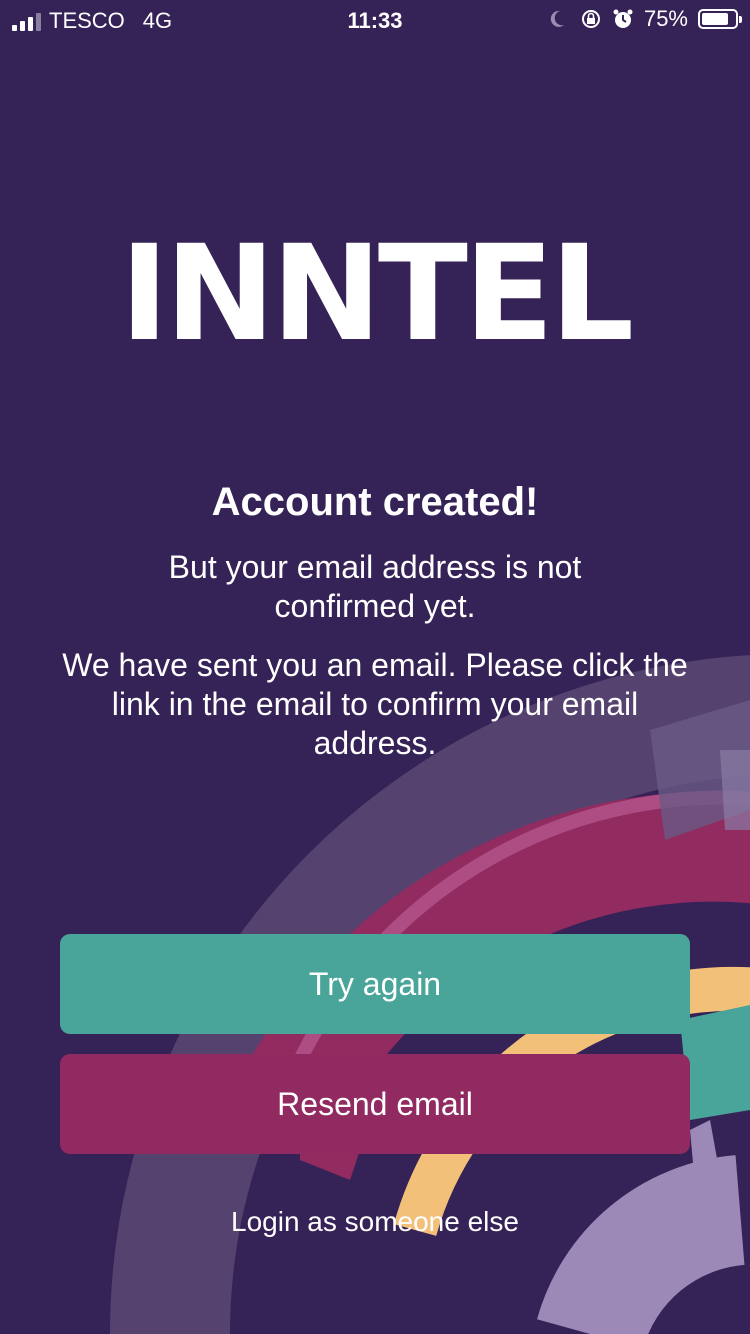  What do you see at coordinates (375, 20) in the screenshot?
I see `status-bar: TESCO 4G 11:33 75%` at bounding box center [375, 20].